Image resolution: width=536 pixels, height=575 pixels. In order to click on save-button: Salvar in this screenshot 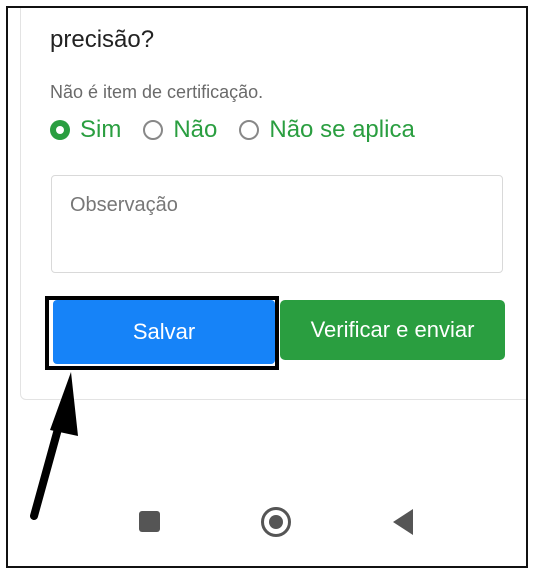, I will do `click(164, 332)`.